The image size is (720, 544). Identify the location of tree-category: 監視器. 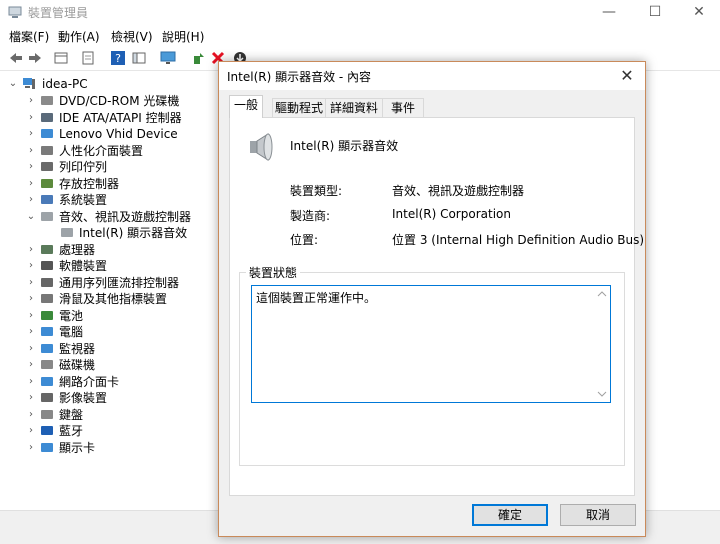
(77, 349).